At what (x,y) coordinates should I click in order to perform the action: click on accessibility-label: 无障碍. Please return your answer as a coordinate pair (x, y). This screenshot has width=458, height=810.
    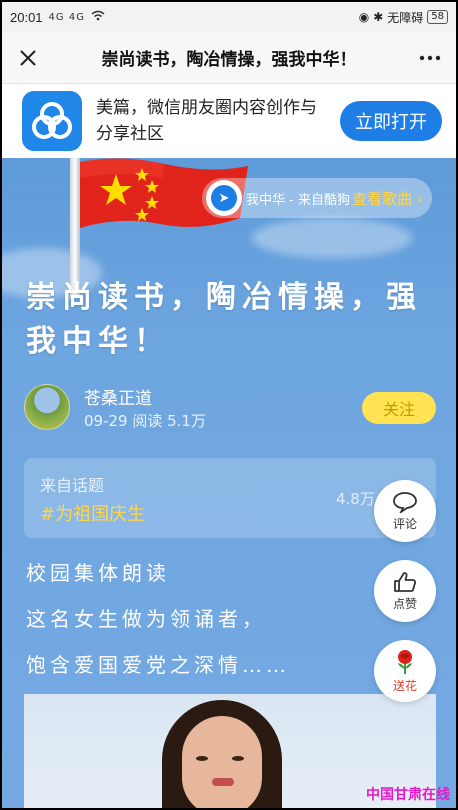
    Looking at the image, I should click on (405, 17).